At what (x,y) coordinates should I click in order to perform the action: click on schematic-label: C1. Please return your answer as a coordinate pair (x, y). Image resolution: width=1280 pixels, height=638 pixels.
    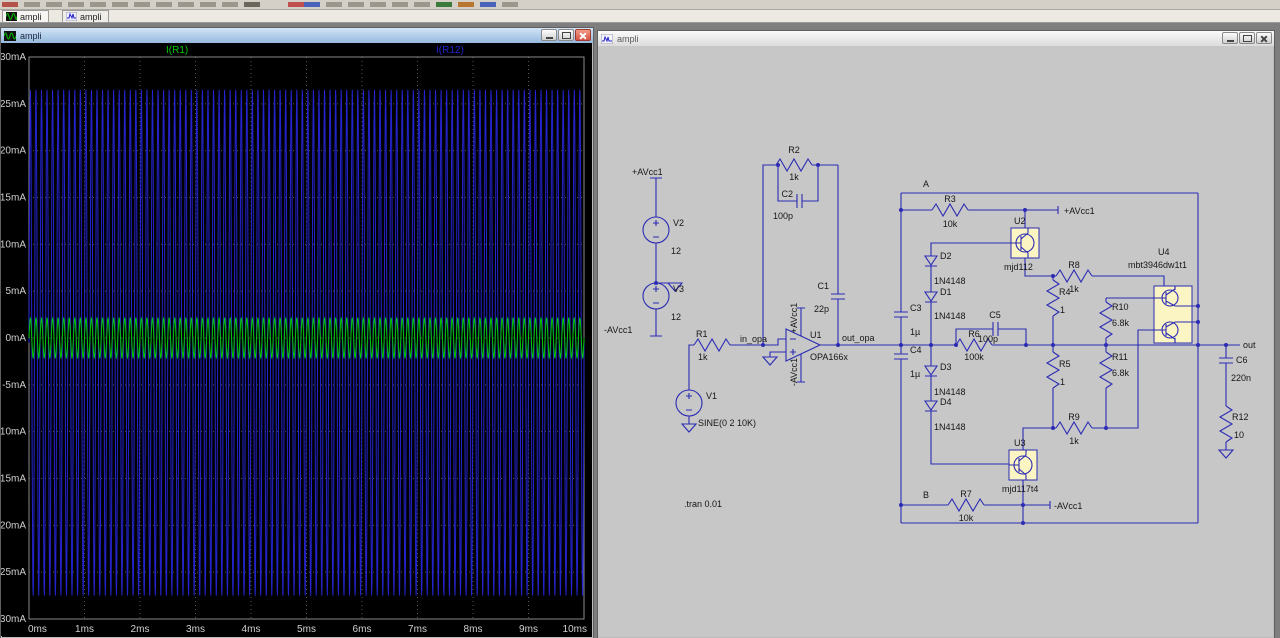
    Looking at the image, I should click on (823, 286).